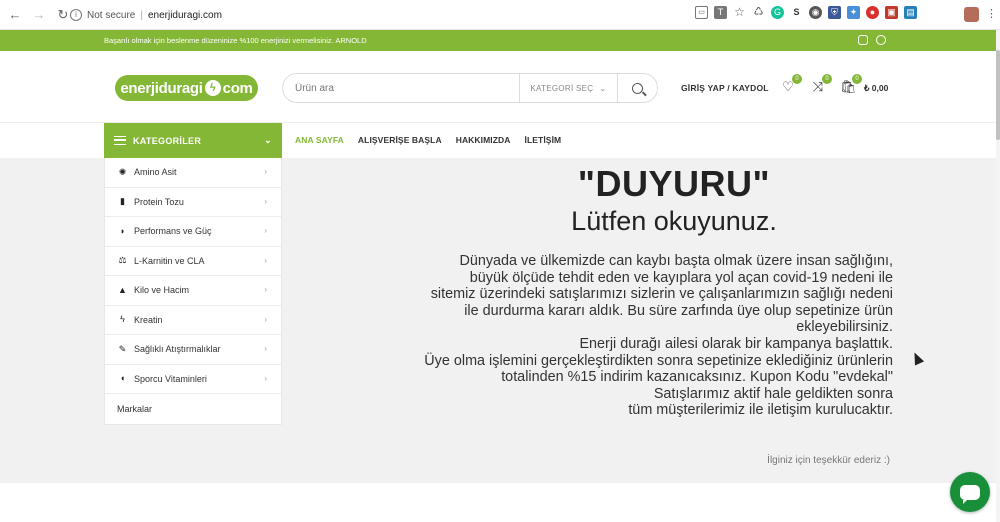 This screenshot has width=1000, height=522. Describe the element at coordinates (169, 260) in the screenshot. I see `category-label: L-Karnitin ve CLA` at that location.